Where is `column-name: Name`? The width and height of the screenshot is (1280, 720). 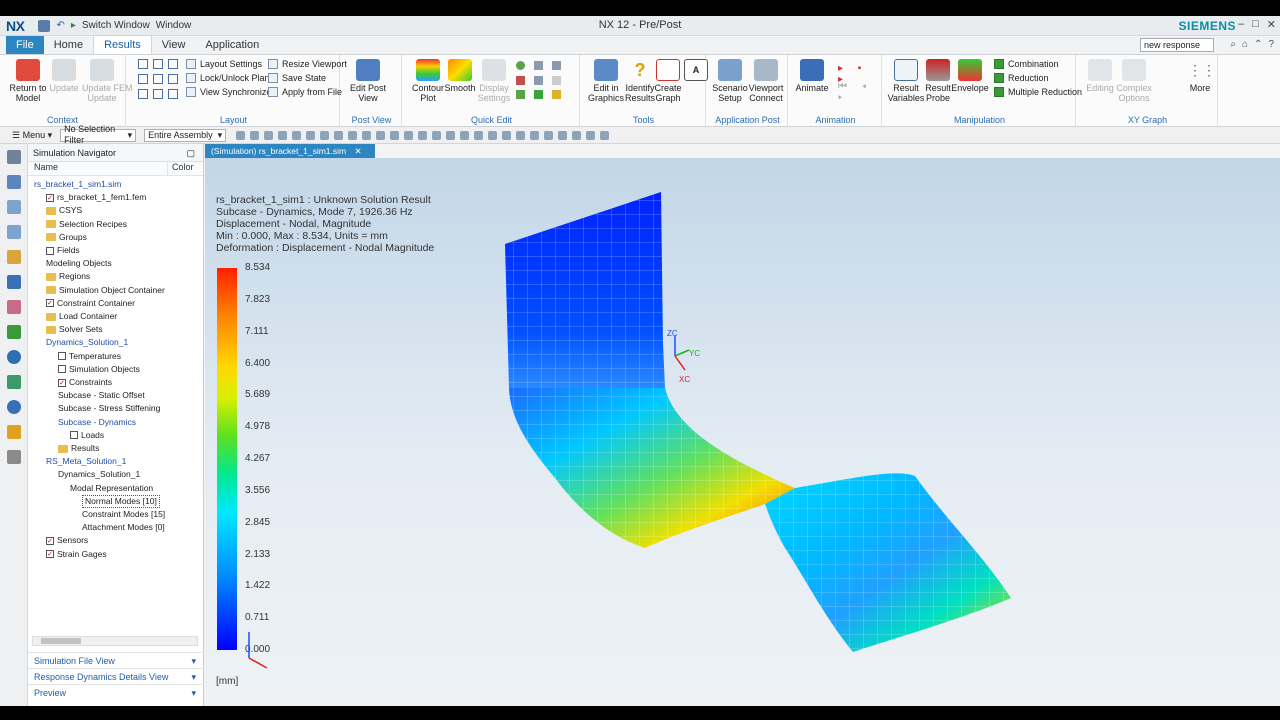
column-name: Name is located at coordinates (98, 168).